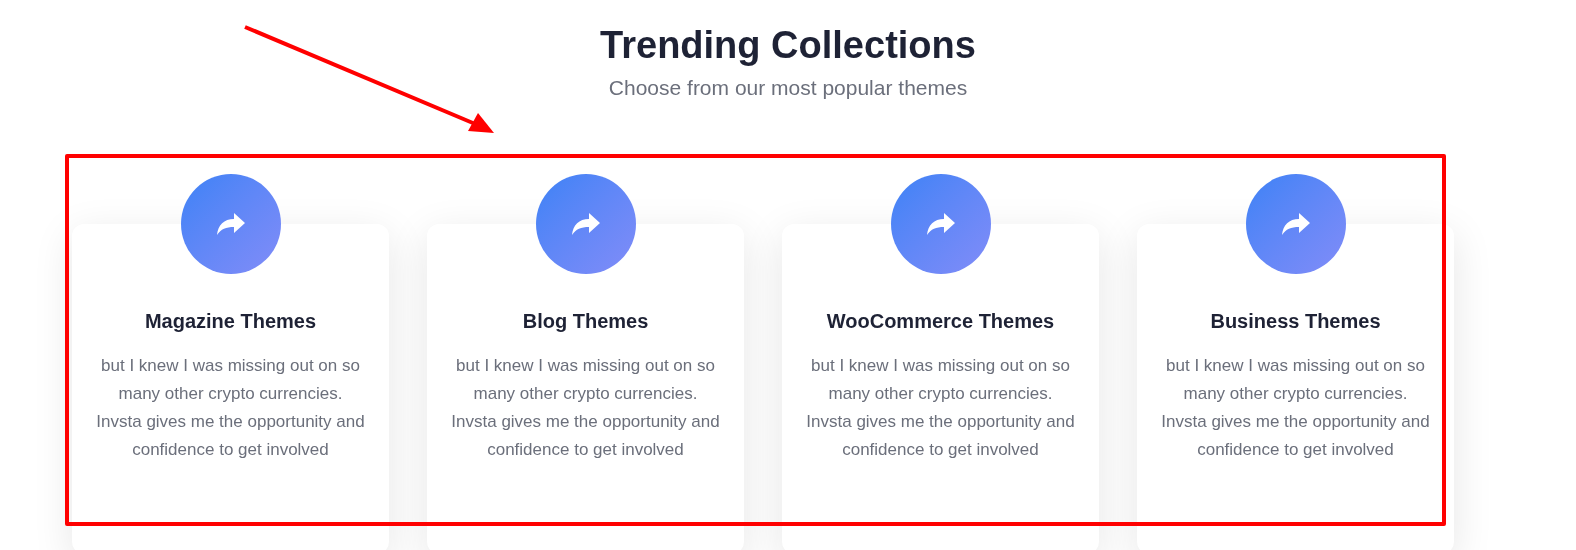 This screenshot has height=550, width=1576. I want to click on card-title: Business Themes, so click(1295, 321).